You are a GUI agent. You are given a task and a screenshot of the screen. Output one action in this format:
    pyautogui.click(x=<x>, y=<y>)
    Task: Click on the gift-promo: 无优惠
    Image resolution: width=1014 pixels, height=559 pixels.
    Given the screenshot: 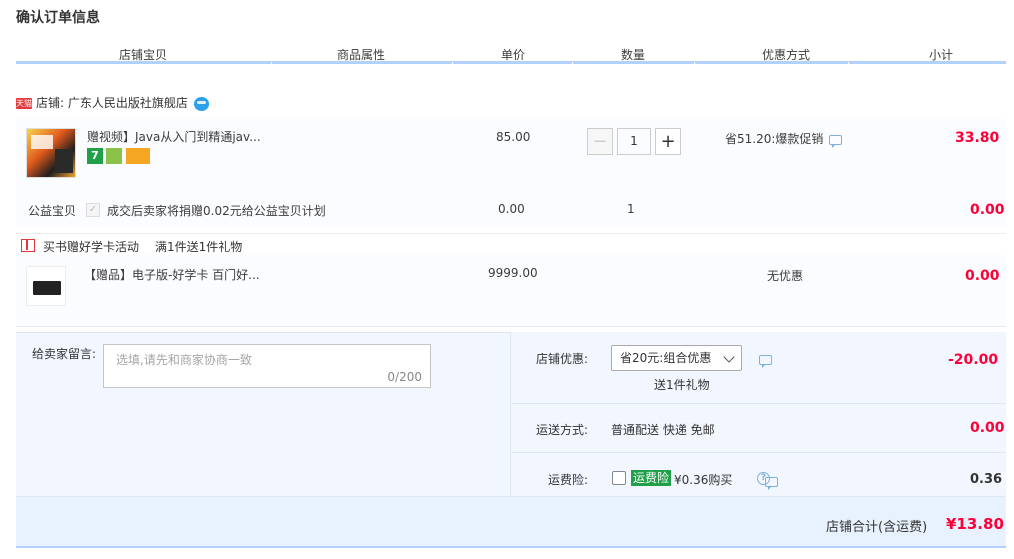 What is the action you would take?
    pyautogui.click(x=785, y=276)
    